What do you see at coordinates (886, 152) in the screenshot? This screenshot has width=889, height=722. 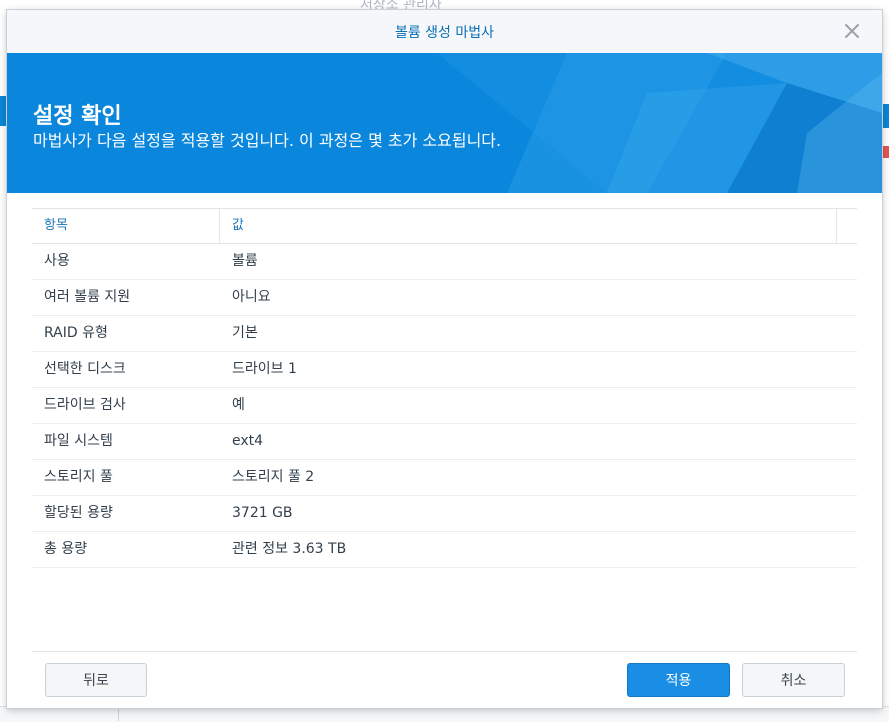 I see `background-alert-marker` at bounding box center [886, 152].